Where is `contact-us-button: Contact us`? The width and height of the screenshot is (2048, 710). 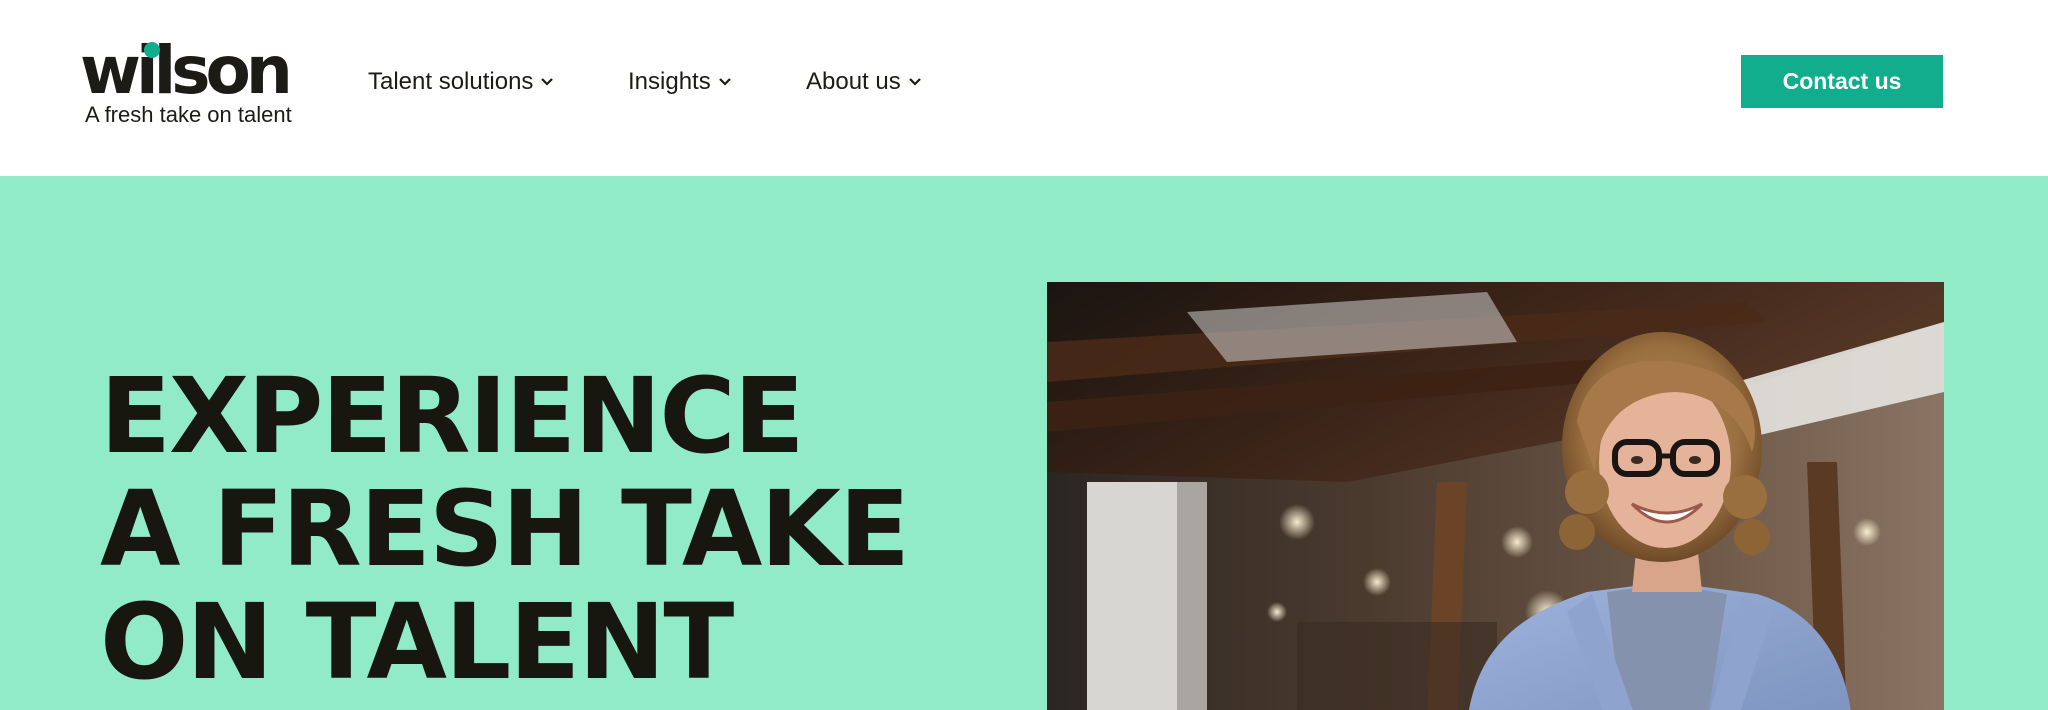 contact-us-button: Contact us is located at coordinates (1842, 81).